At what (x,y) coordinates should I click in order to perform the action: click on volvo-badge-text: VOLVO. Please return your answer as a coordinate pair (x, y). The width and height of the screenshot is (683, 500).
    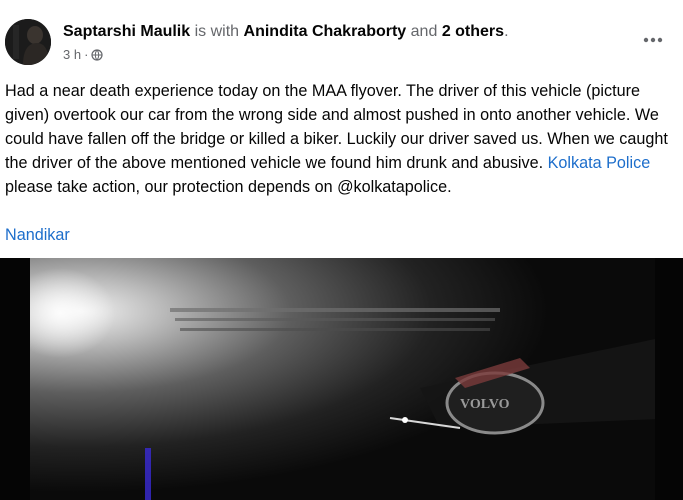
    Looking at the image, I should click on (485, 404).